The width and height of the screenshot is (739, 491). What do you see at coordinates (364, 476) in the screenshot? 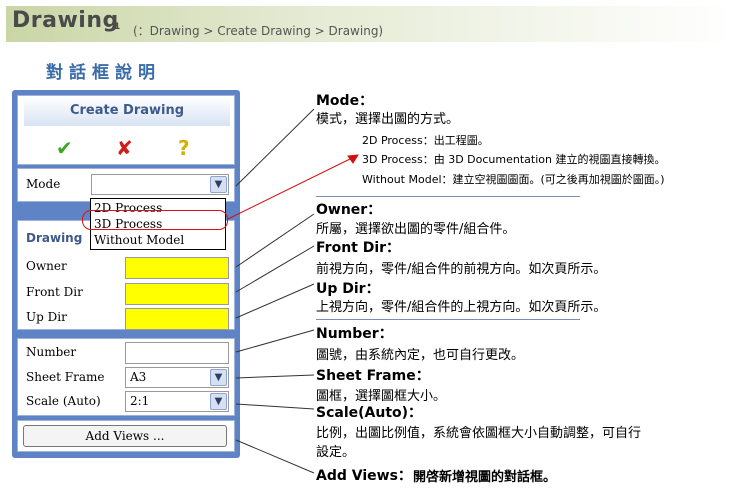
I see `add-views-heading: Add Views：` at bounding box center [364, 476].